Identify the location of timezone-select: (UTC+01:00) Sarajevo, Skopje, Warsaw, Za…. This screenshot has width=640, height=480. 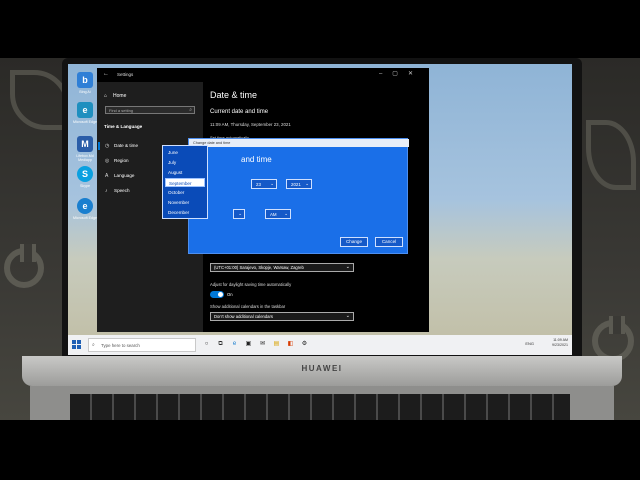
(282, 267).